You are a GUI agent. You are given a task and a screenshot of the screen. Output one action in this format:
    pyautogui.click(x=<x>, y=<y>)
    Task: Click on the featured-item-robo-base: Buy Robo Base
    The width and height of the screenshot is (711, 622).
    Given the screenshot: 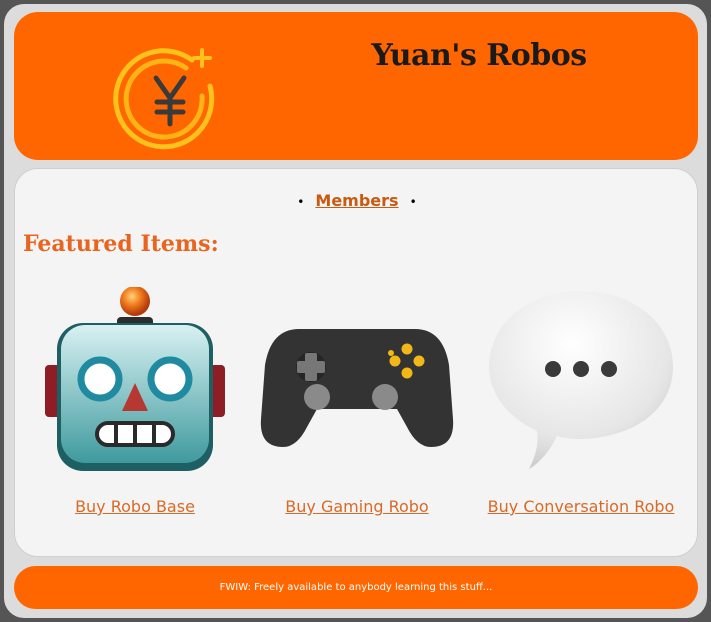 What is the action you would take?
    pyautogui.click(x=135, y=401)
    